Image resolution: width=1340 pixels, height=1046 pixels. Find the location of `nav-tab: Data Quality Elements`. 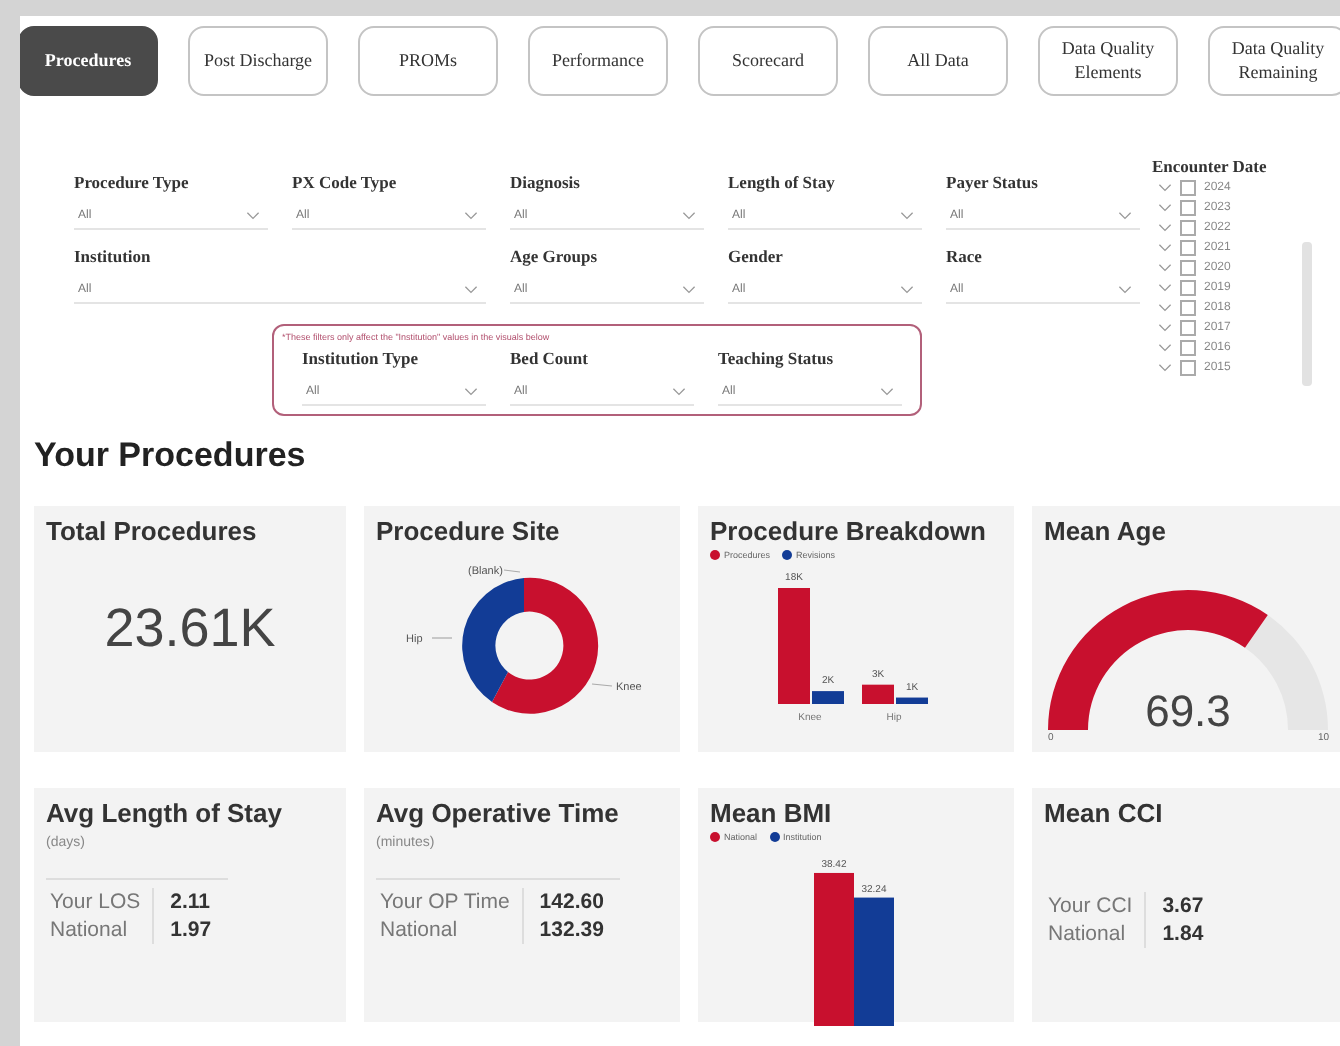

nav-tab: Data Quality Elements is located at coordinates (1108, 61).